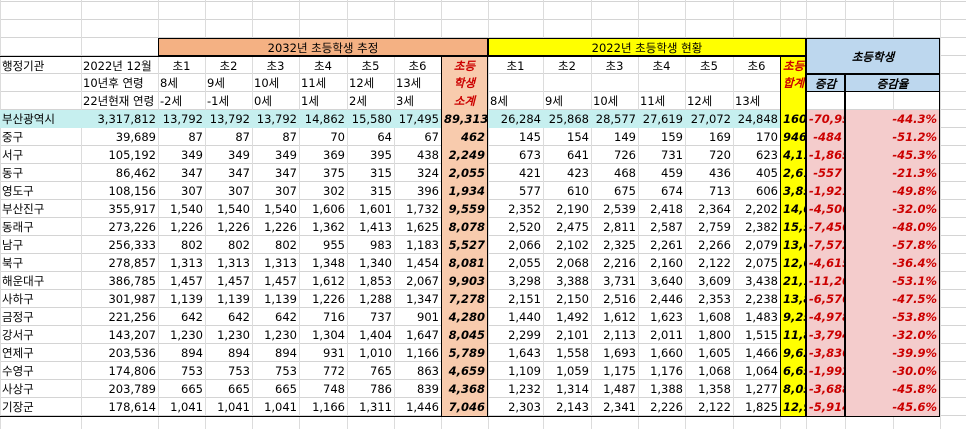  I want to click on estimate-value: 324, so click(417, 173).